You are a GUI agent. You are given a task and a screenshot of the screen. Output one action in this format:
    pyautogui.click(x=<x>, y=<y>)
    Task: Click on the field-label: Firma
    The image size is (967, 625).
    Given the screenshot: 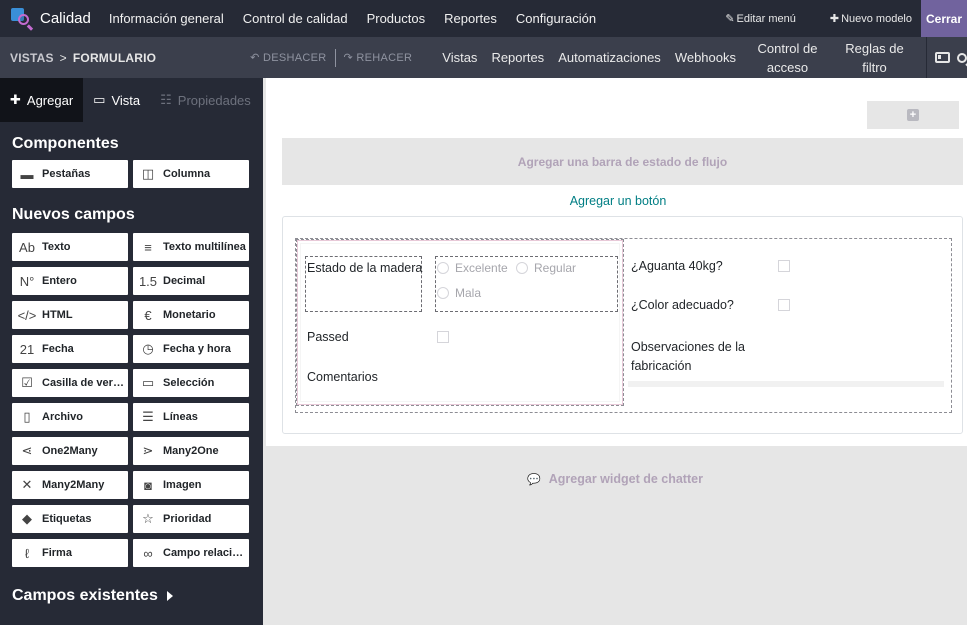 What is the action you would take?
    pyautogui.click(x=57, y=553)
    